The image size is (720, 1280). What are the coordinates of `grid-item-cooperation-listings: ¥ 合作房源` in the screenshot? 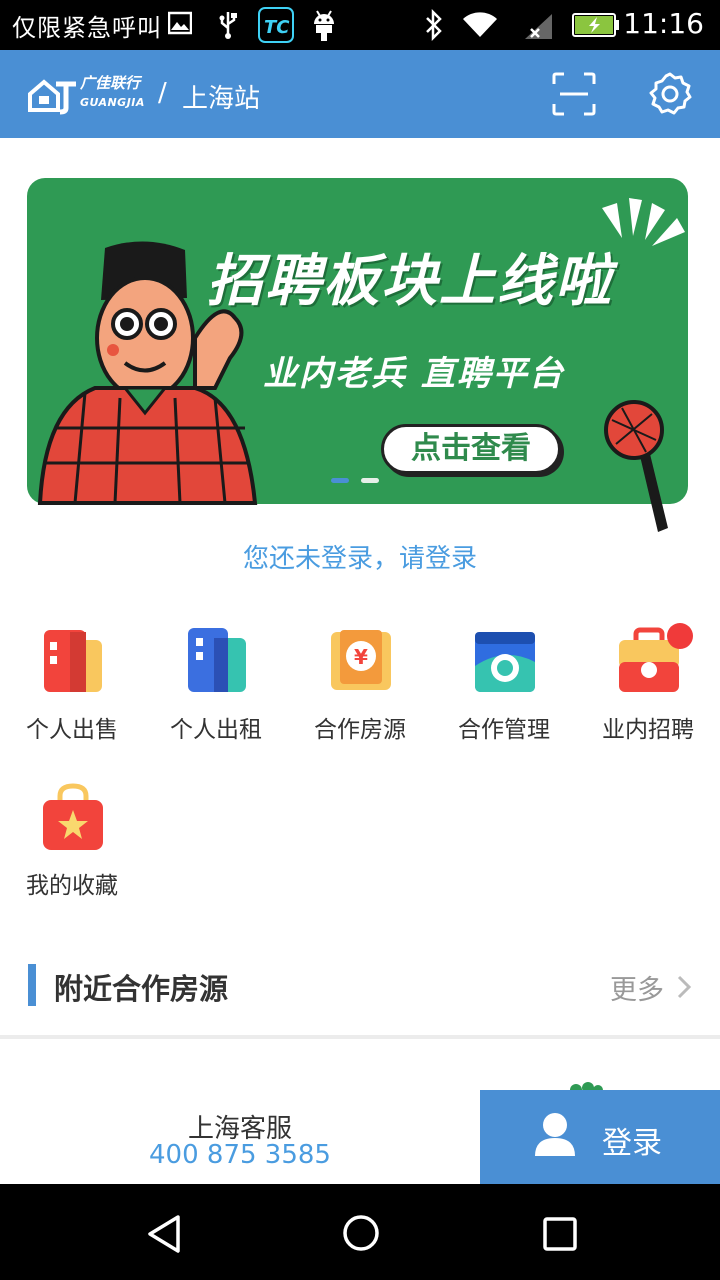 It's located at (360, 696).